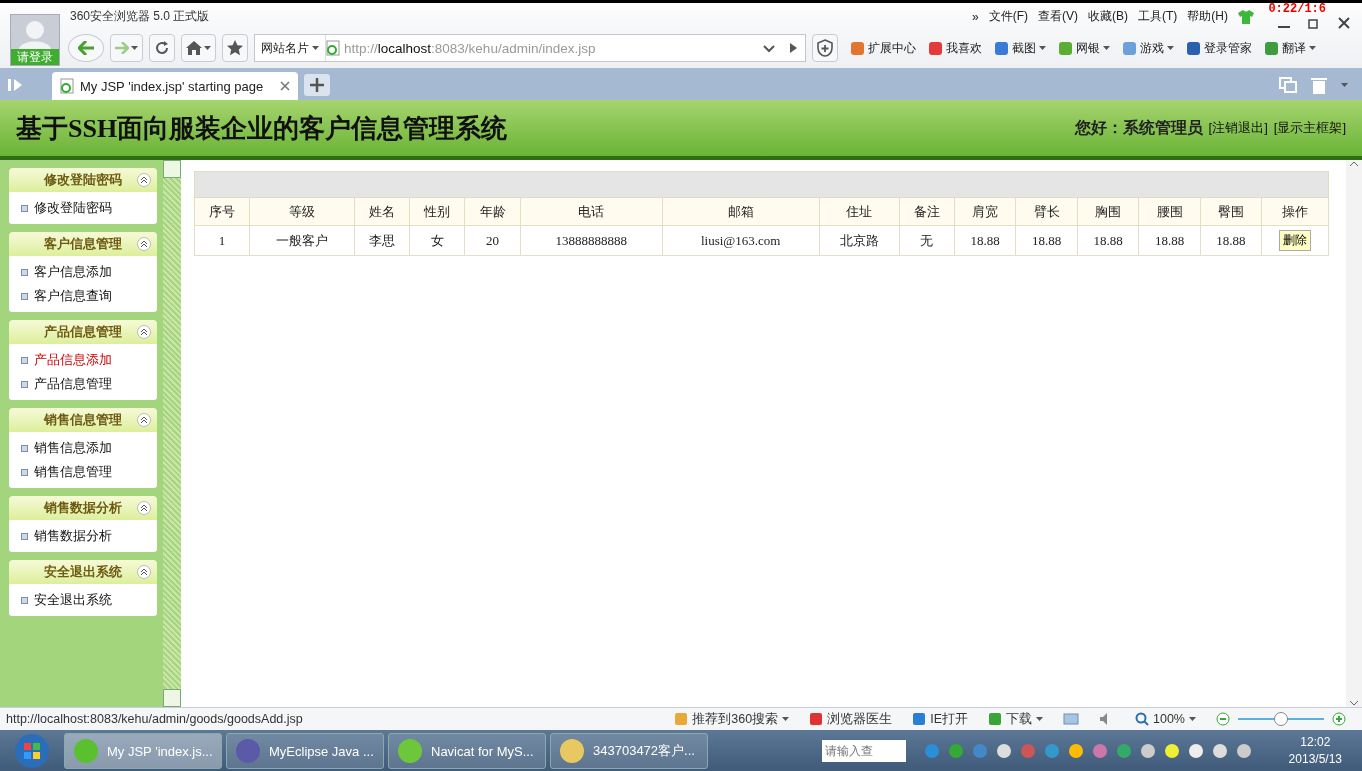 The width and height of the screenshot is (1362, 771). Describe the element at coordinates (73, 360) in the screenshot. I see `menu-link: 产品信息添加` at that location.